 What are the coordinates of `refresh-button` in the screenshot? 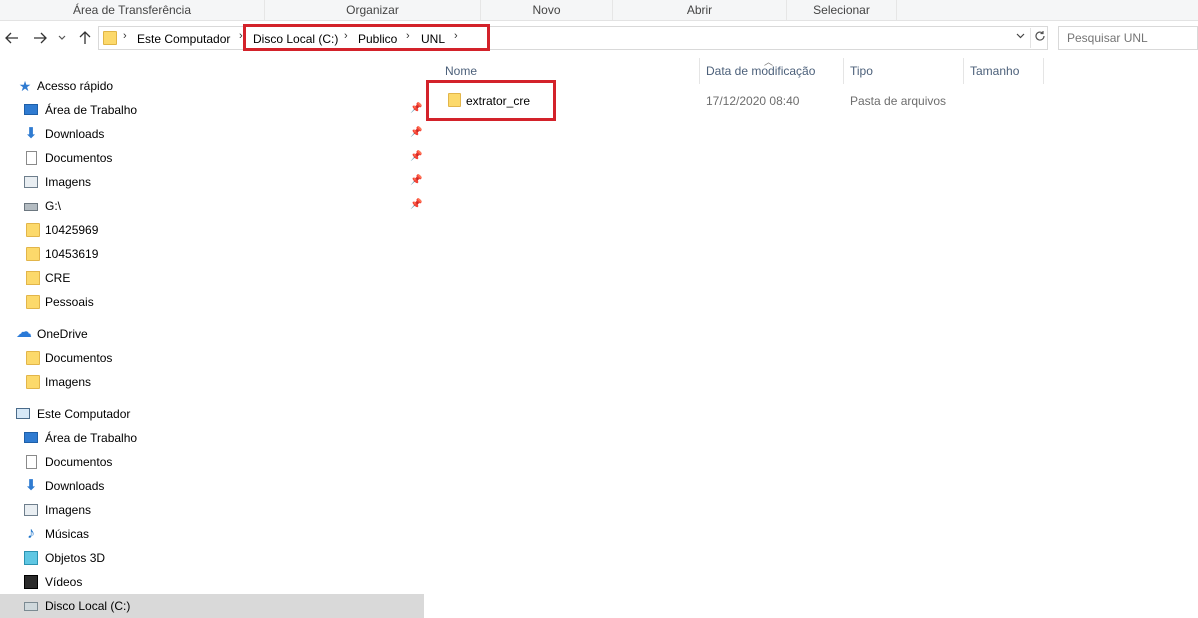 It's located at (1039, 38).